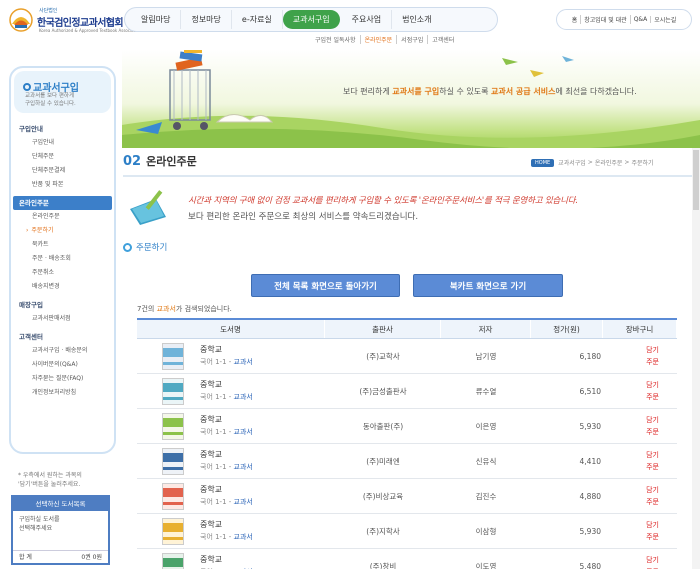 The image size is (700, 569). Describe the element at coordinates (39, 524) in the screenshot. I see `selected-books-empty: 구입하실 도서를 선택해주세요` at that location.